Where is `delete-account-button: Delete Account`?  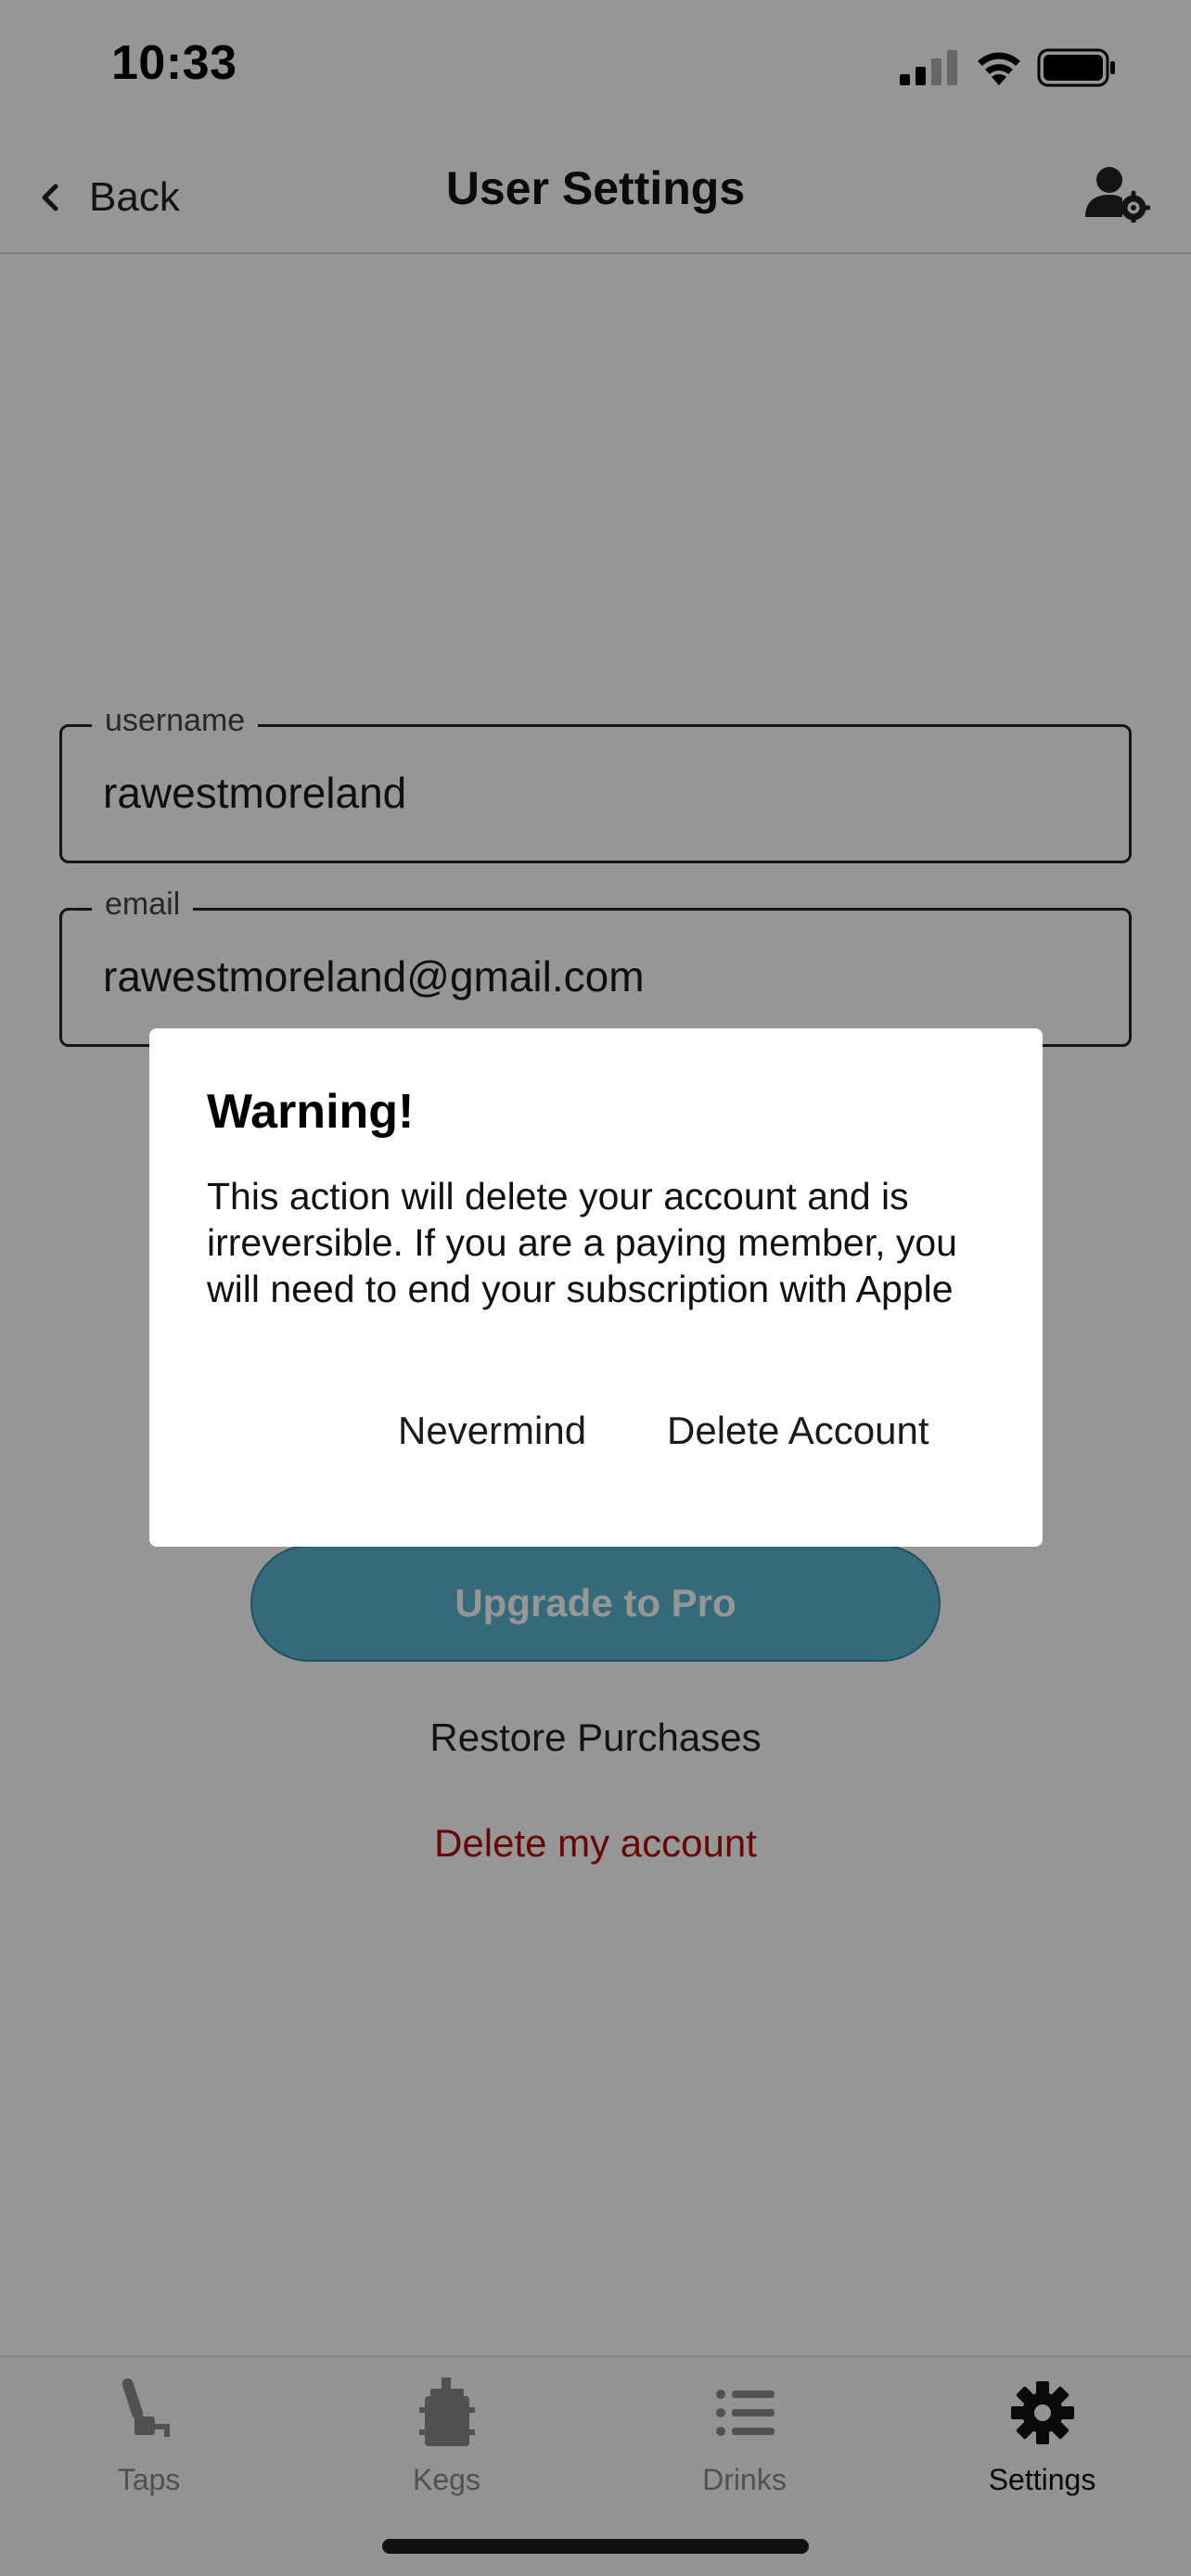
delete-account-button: Delete Account is located at coordinates (798, 1431).